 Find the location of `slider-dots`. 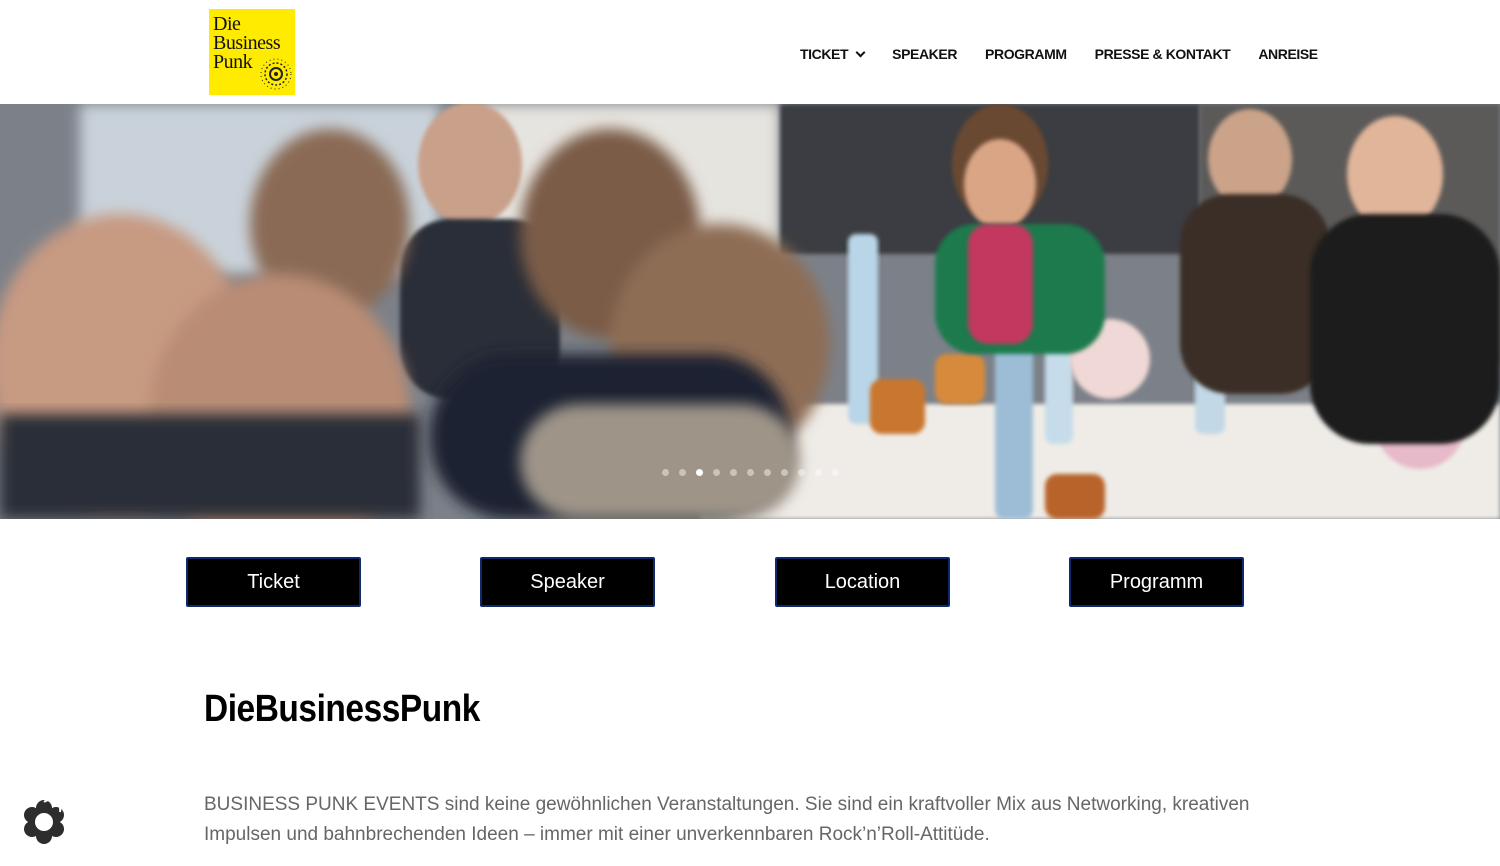

slider-dots is located at coordinates (750, 472).